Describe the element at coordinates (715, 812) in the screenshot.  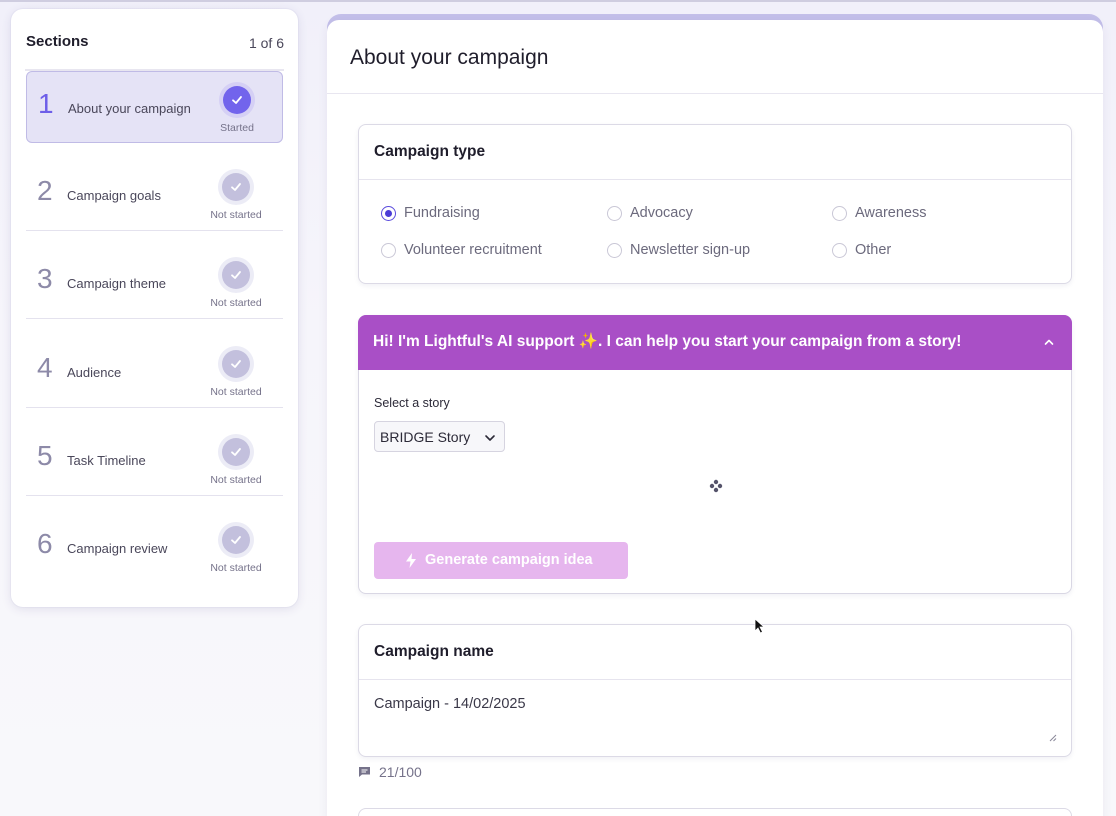
I see `next-card` at that location.